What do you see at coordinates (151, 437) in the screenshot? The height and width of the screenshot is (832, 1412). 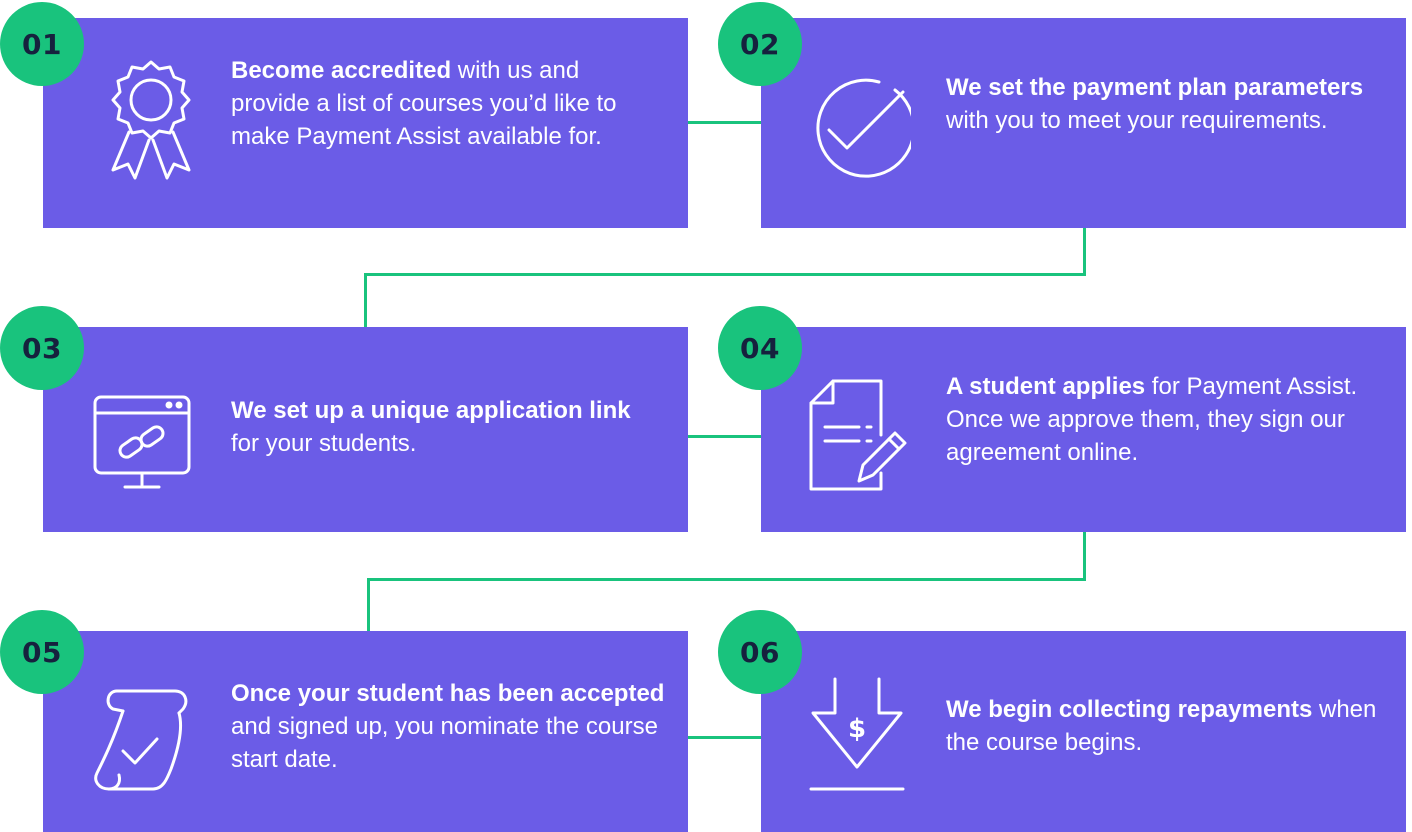 I see `monitor-link-icon` at bounding box center [151, 437].